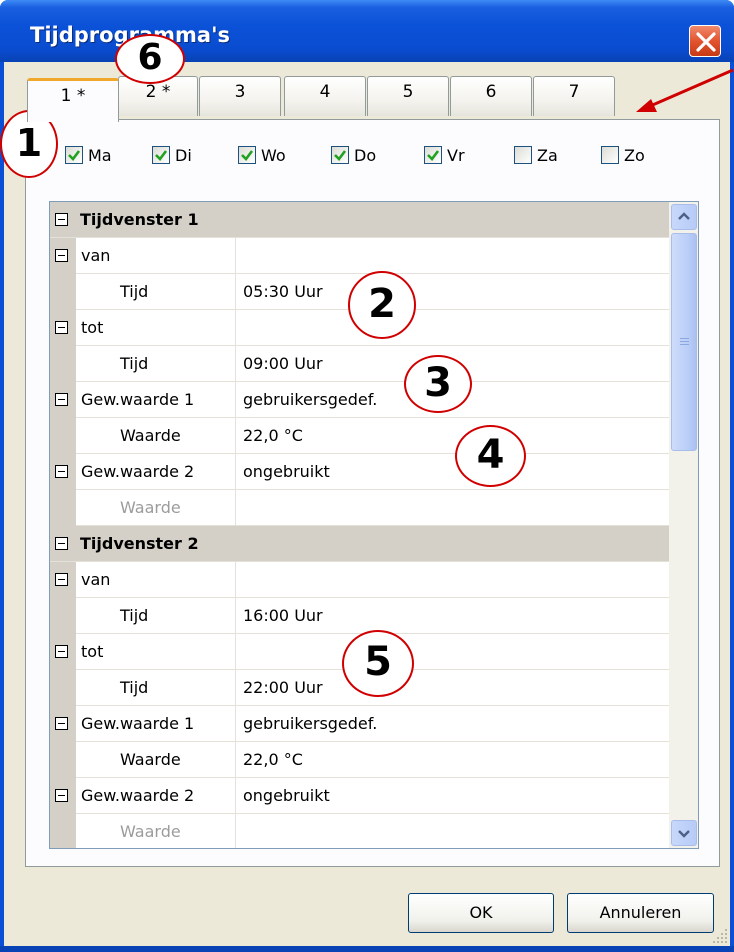 This screenshot has width=734, height=952. I want to click on callout-4: 4, so click(490, 456).